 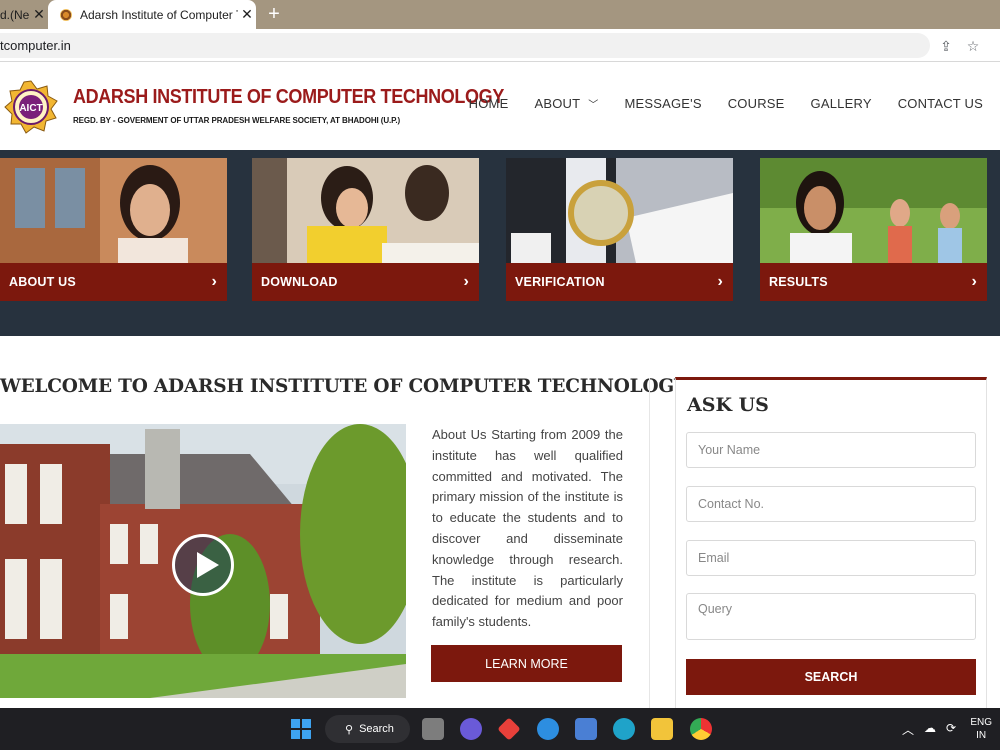 What do you see at coordinates (274, 14) in the screenshot?
I see `new-tab-button: +` at bounding box center [274, 14].